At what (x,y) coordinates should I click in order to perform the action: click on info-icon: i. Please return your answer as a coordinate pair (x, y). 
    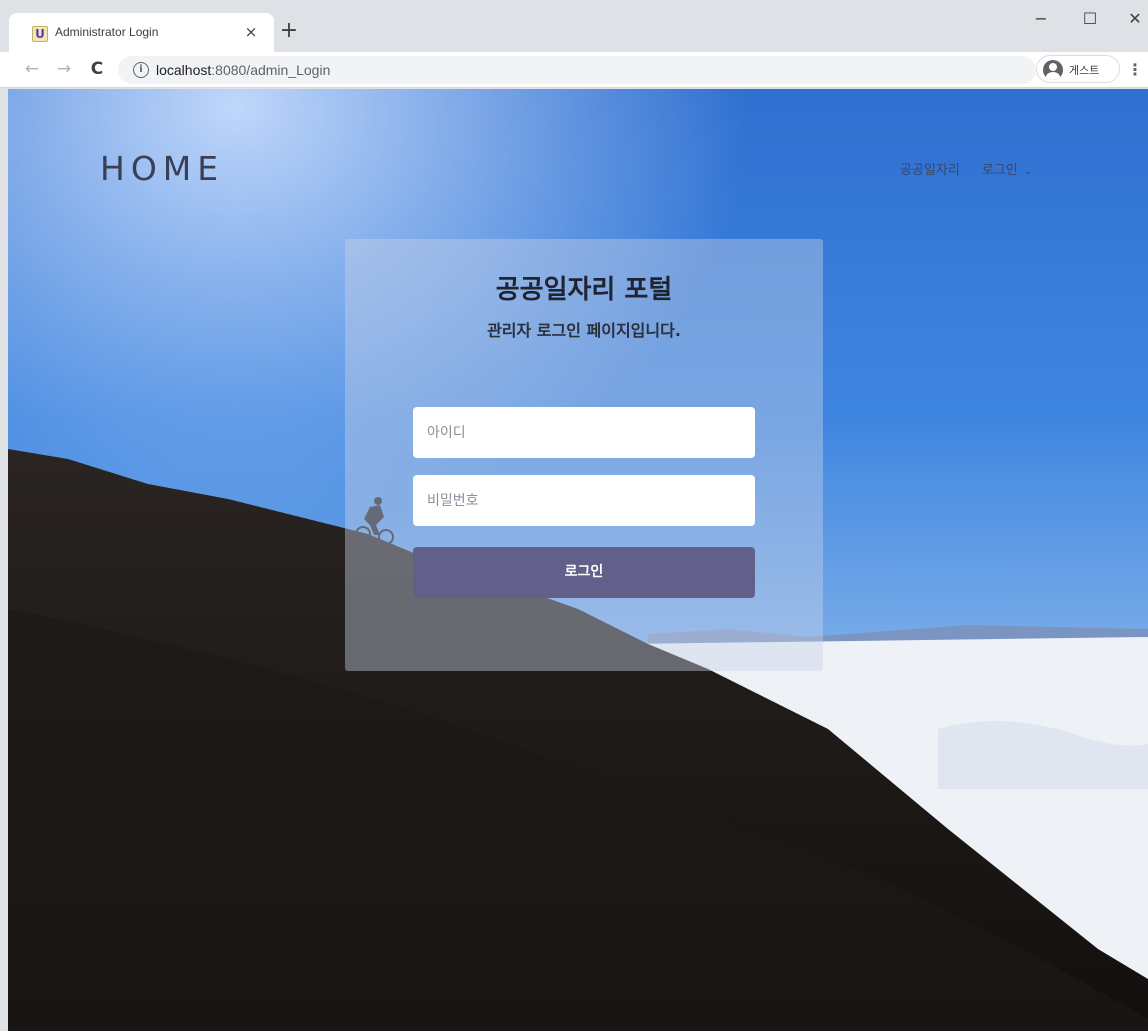
    Looking at the image, I should click on (141, 70).